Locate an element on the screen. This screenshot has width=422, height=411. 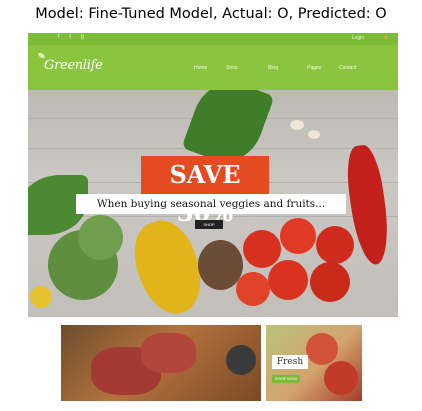
cart-icon: ● is located at coordinates (386, 37).